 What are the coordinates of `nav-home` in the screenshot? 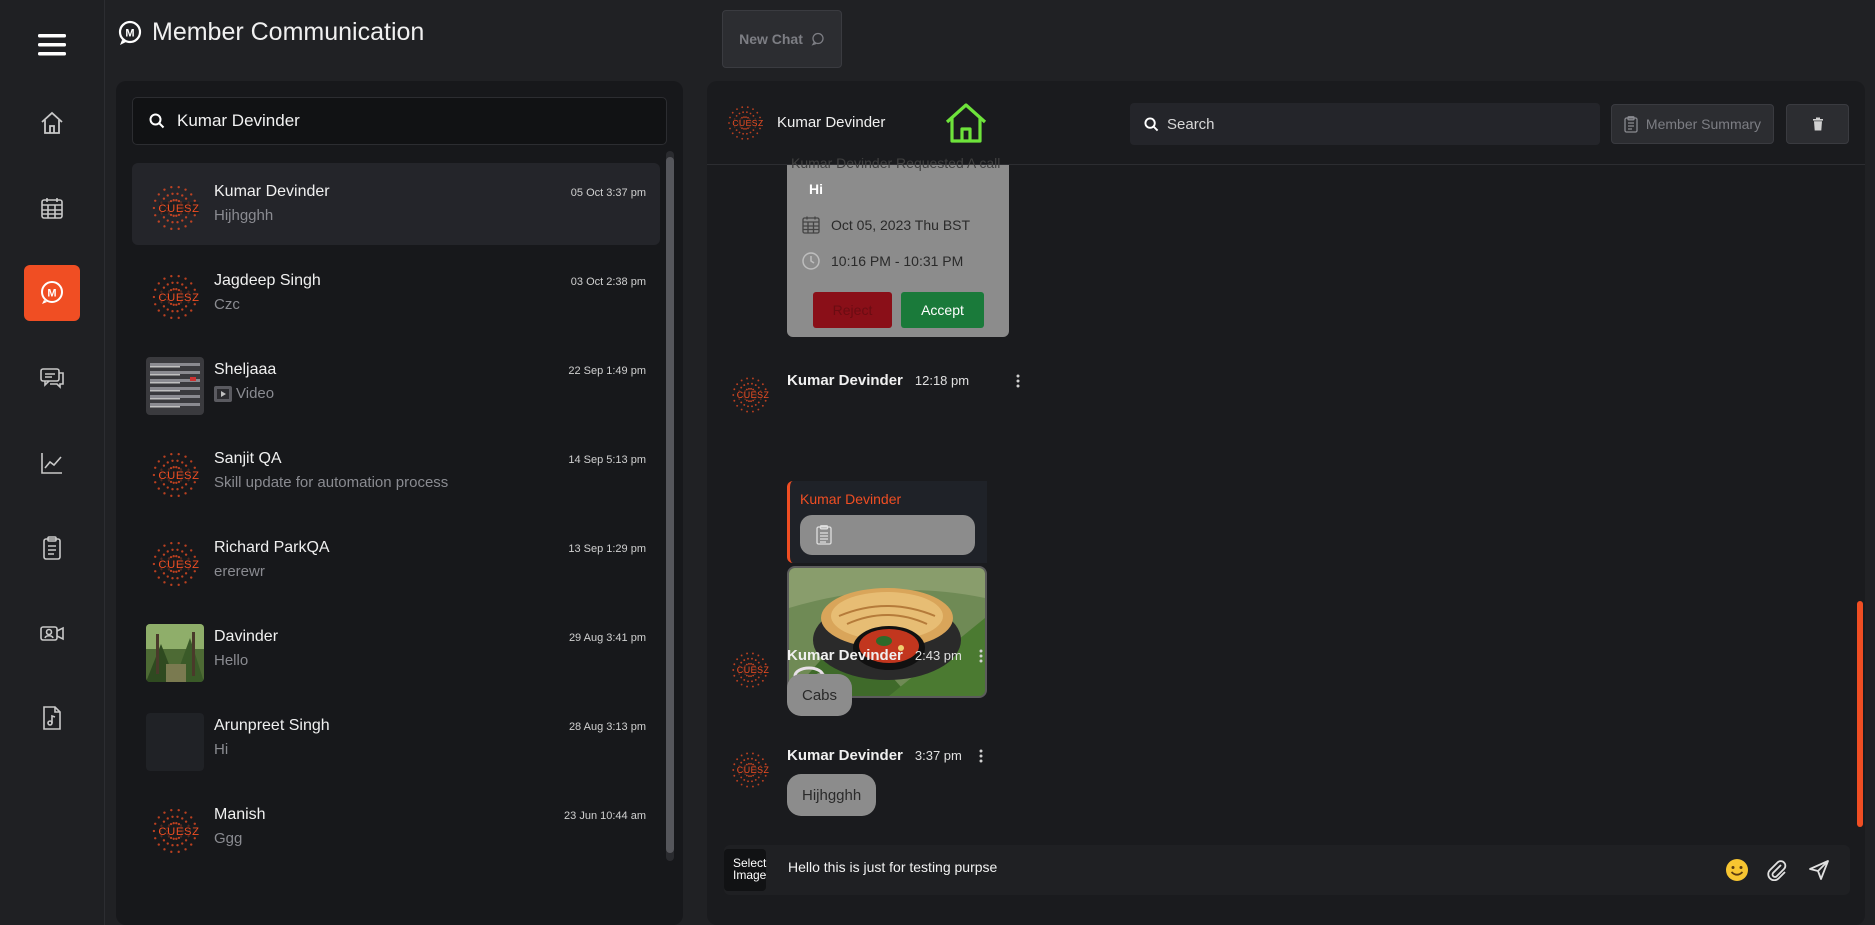 It's located at (52, 123).